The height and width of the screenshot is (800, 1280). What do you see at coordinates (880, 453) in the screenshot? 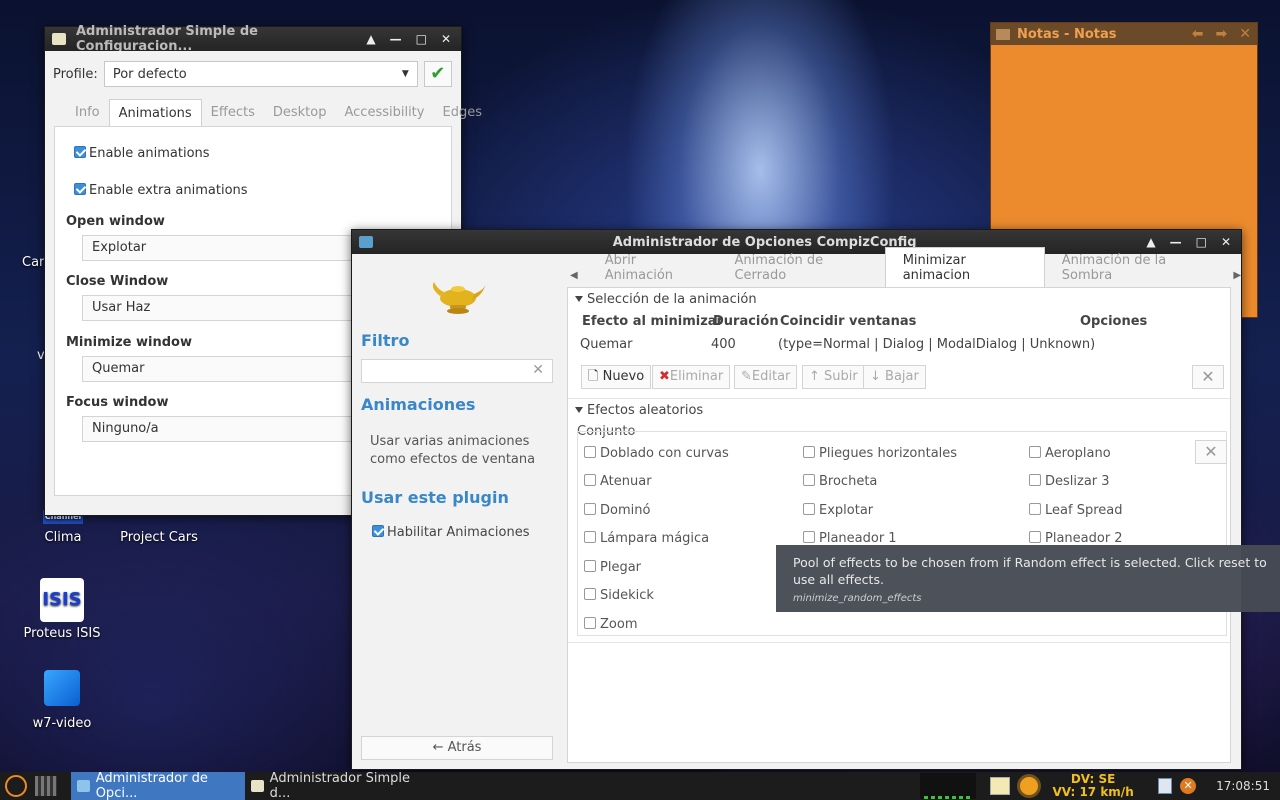
I see `effect-checkbox: Pliegues horizontales` at bounding box center [880, 453].